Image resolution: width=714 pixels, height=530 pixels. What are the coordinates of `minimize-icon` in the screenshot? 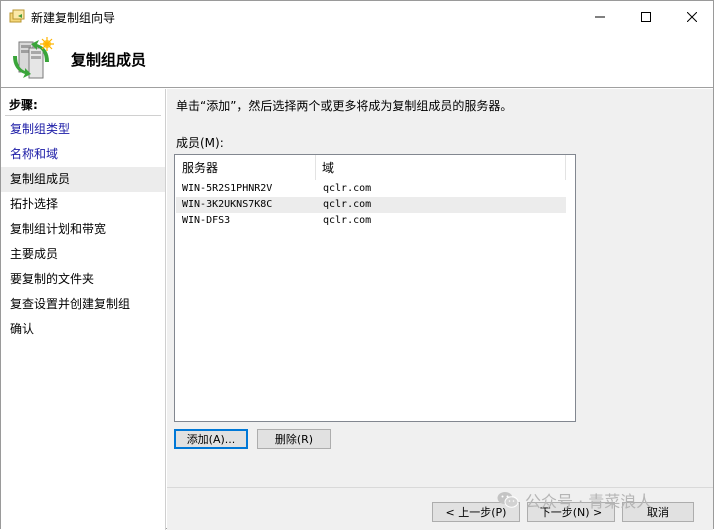 It's located at (600, 16).